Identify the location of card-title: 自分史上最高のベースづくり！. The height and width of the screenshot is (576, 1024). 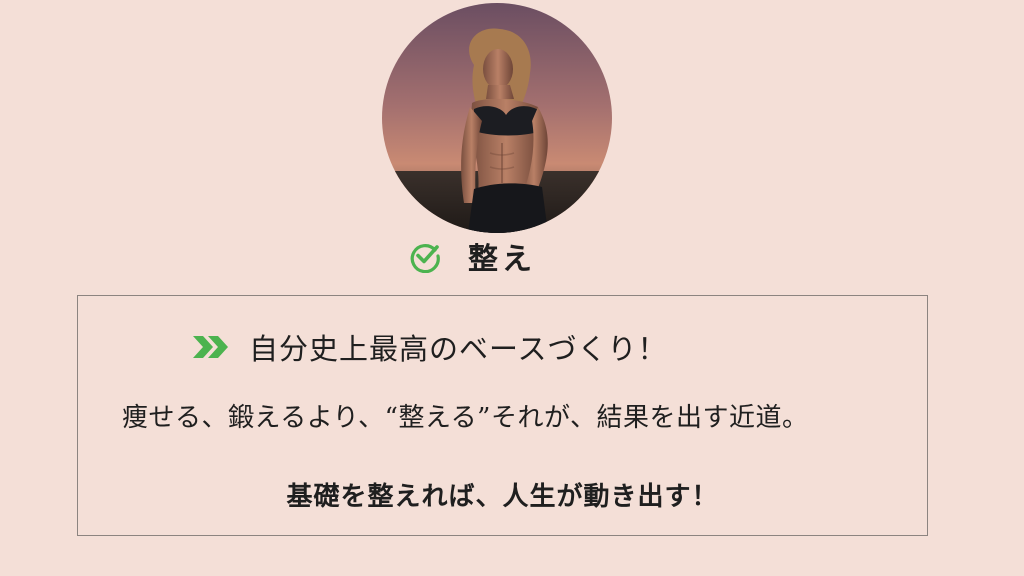
(429, 347).